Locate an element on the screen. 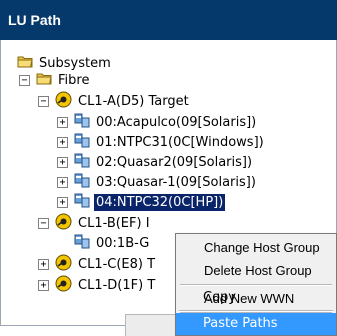 Image resolution: width=337 pixels, height=336 pixels. tree-node-port-cl1-b: − CL1-B(EF) I is located at coordinates (95, 223).